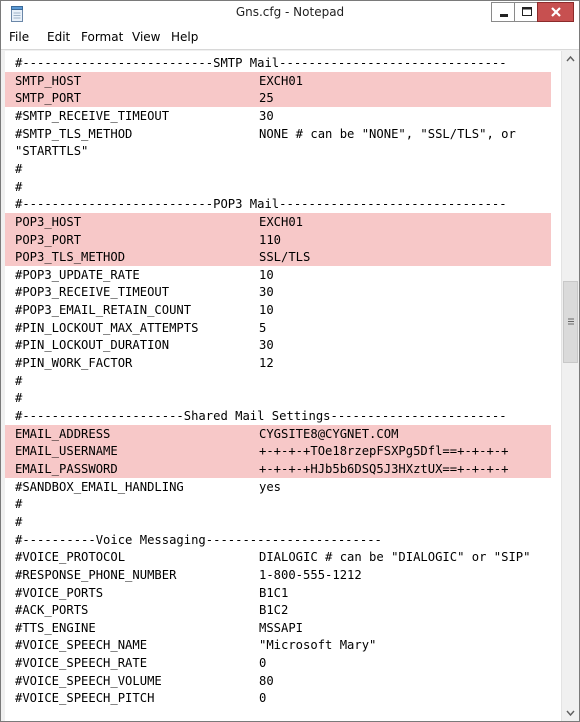  I want to click on text-line: POP3_TLS_METHOD SSL/TLS, so click(278, 257).